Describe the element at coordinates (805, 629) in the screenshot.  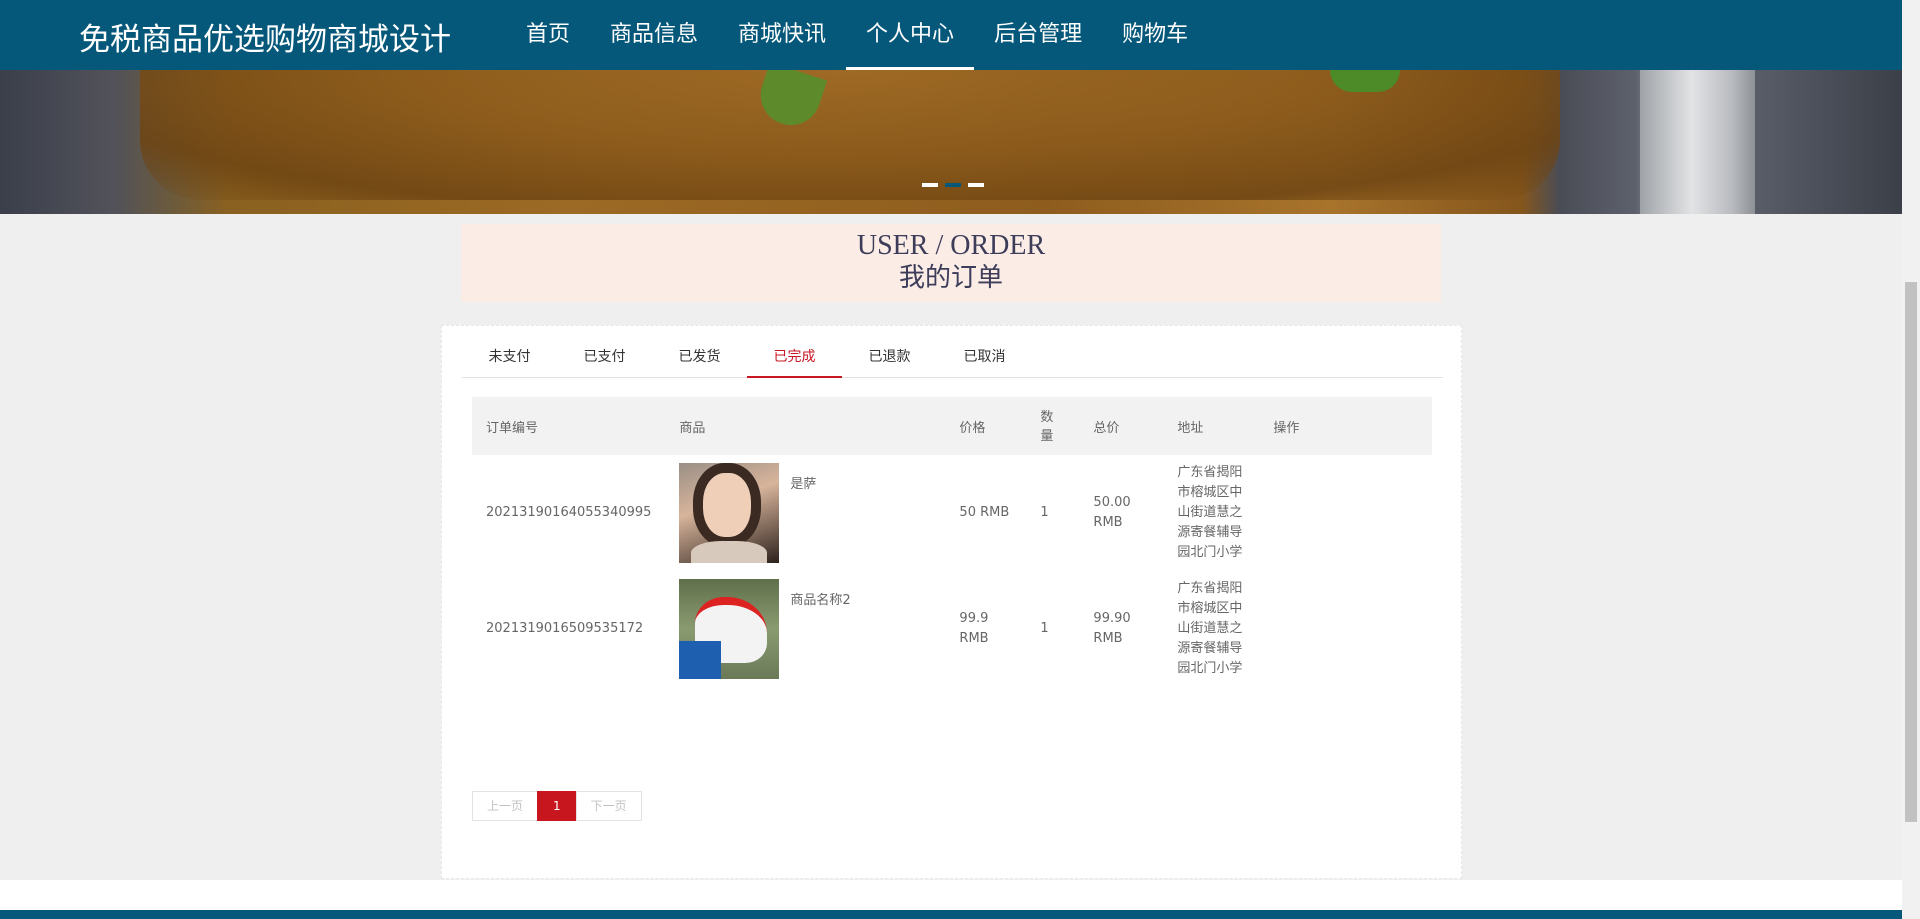
I see `product-cell: 商品名称2` at that location.